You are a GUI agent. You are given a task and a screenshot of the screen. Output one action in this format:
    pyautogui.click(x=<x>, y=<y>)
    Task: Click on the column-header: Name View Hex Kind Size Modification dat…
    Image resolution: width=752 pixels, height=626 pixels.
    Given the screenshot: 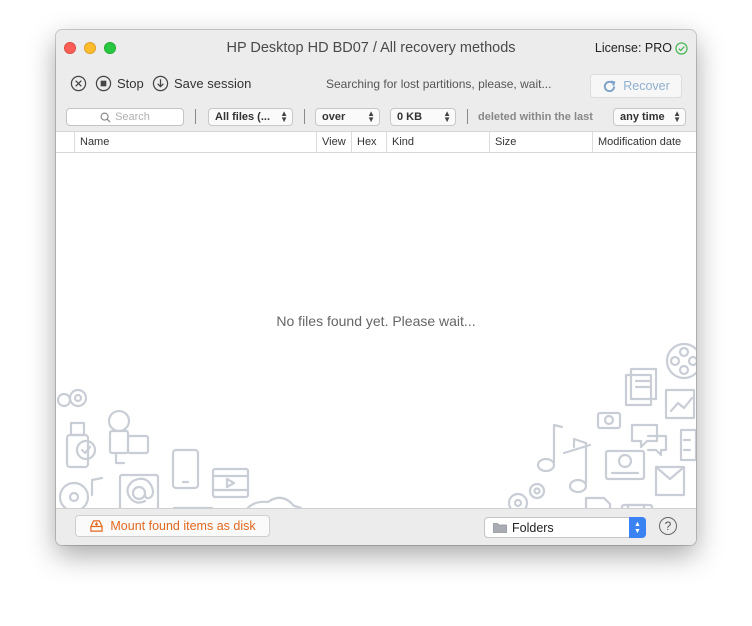 What is the action you would take?
    pyautogui.click(x=376, y=142)
    